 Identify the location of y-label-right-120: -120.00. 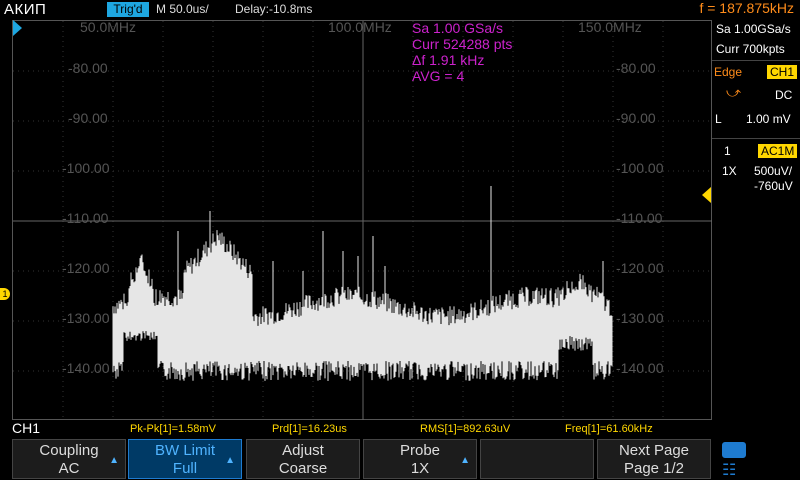
(640, 268).